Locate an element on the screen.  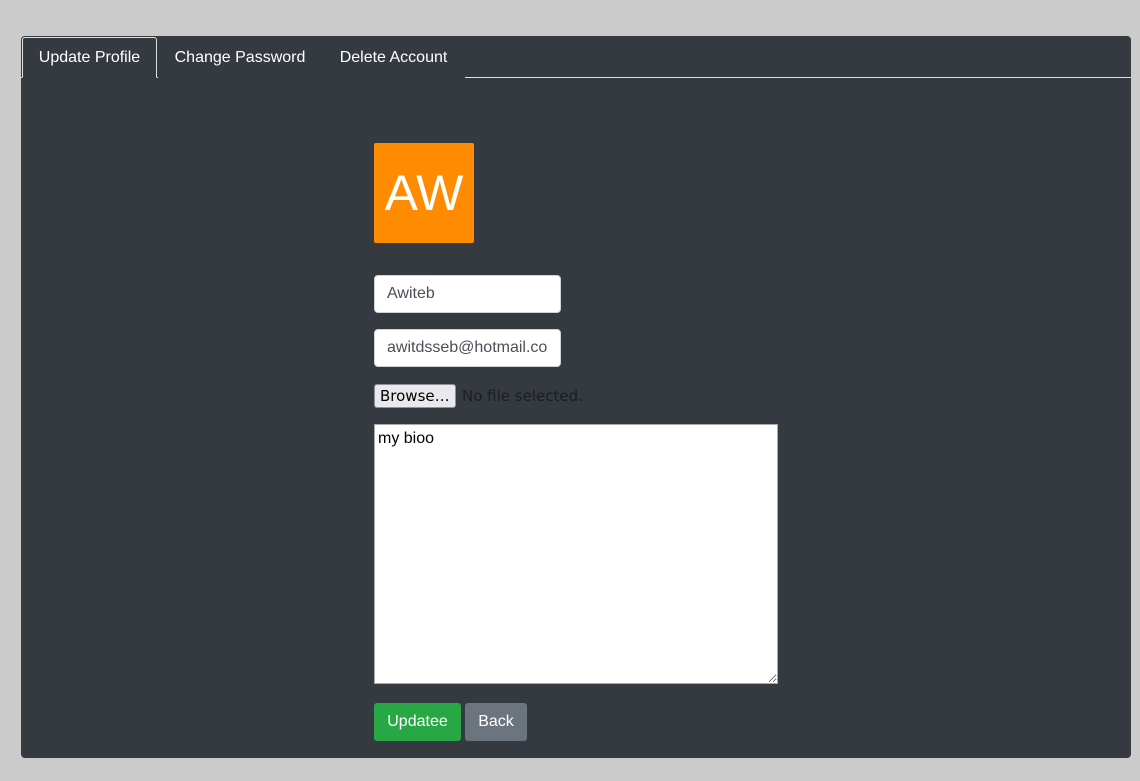
back-button: Back is located at coordinates (496, 722).